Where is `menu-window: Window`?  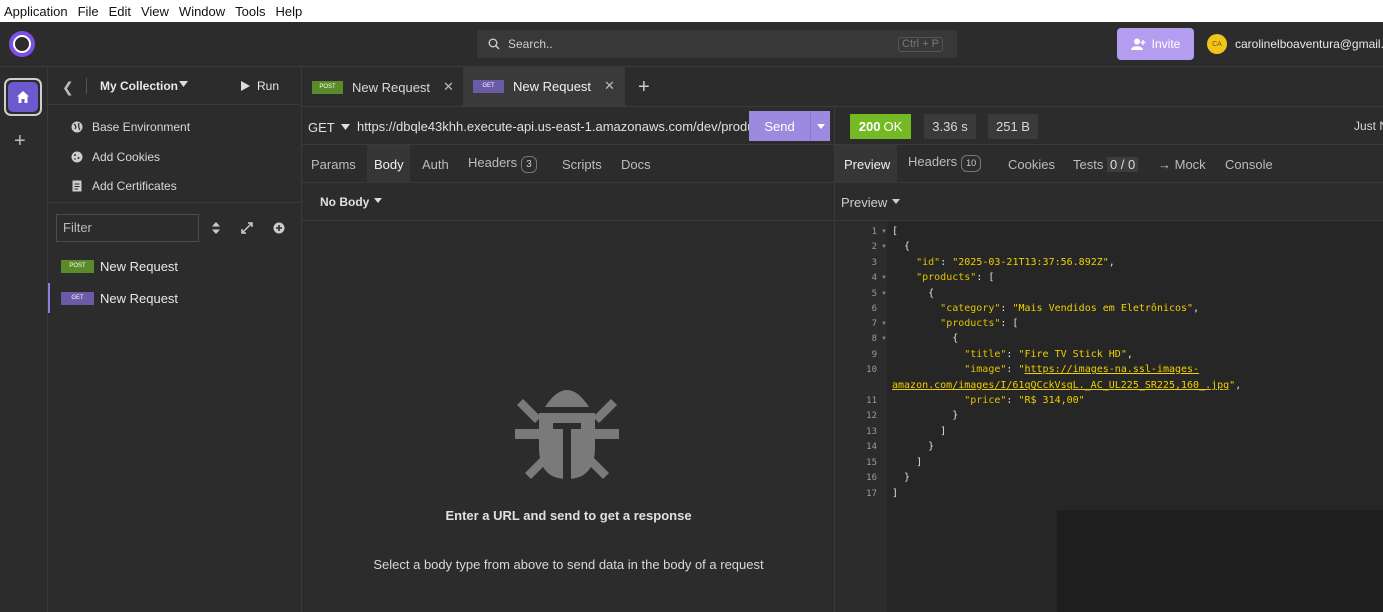
menu-window: Window is located at coordinates (203, 11).